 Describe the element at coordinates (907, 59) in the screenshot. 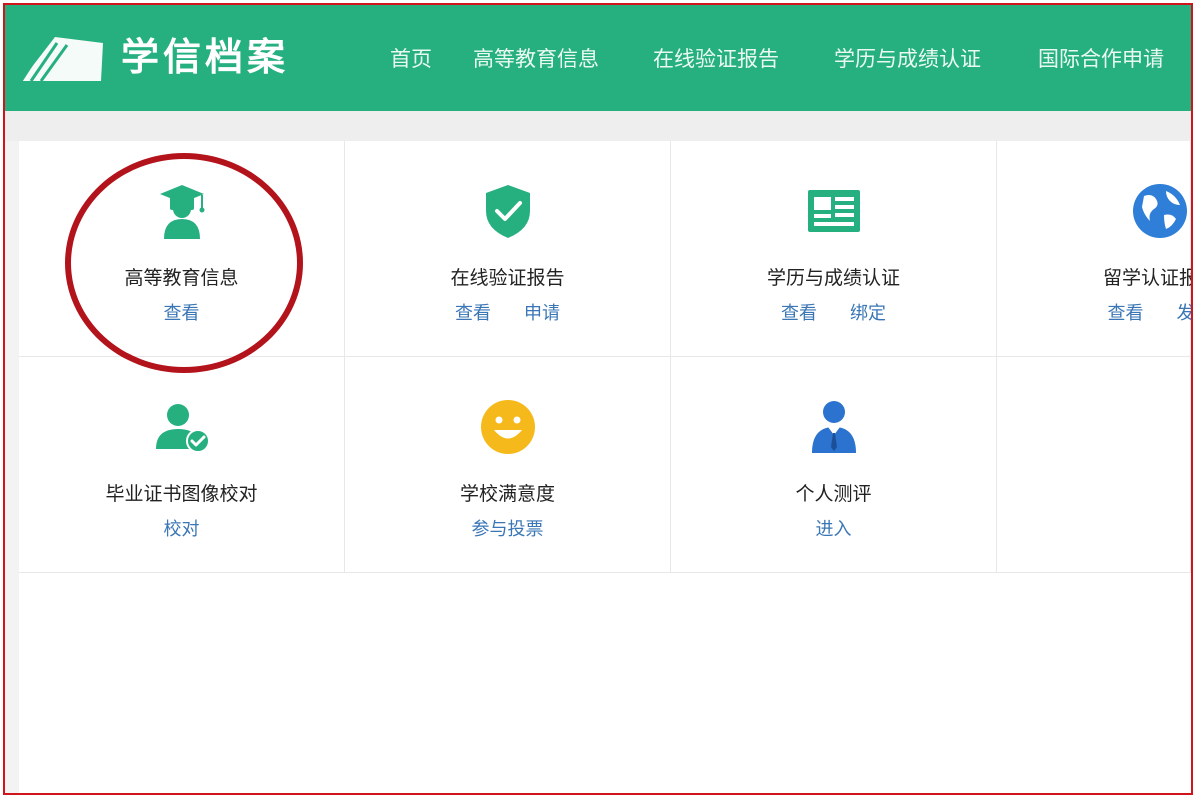

I see `nav-degree-transcript-certification: 学历与成绩认证` at that location.